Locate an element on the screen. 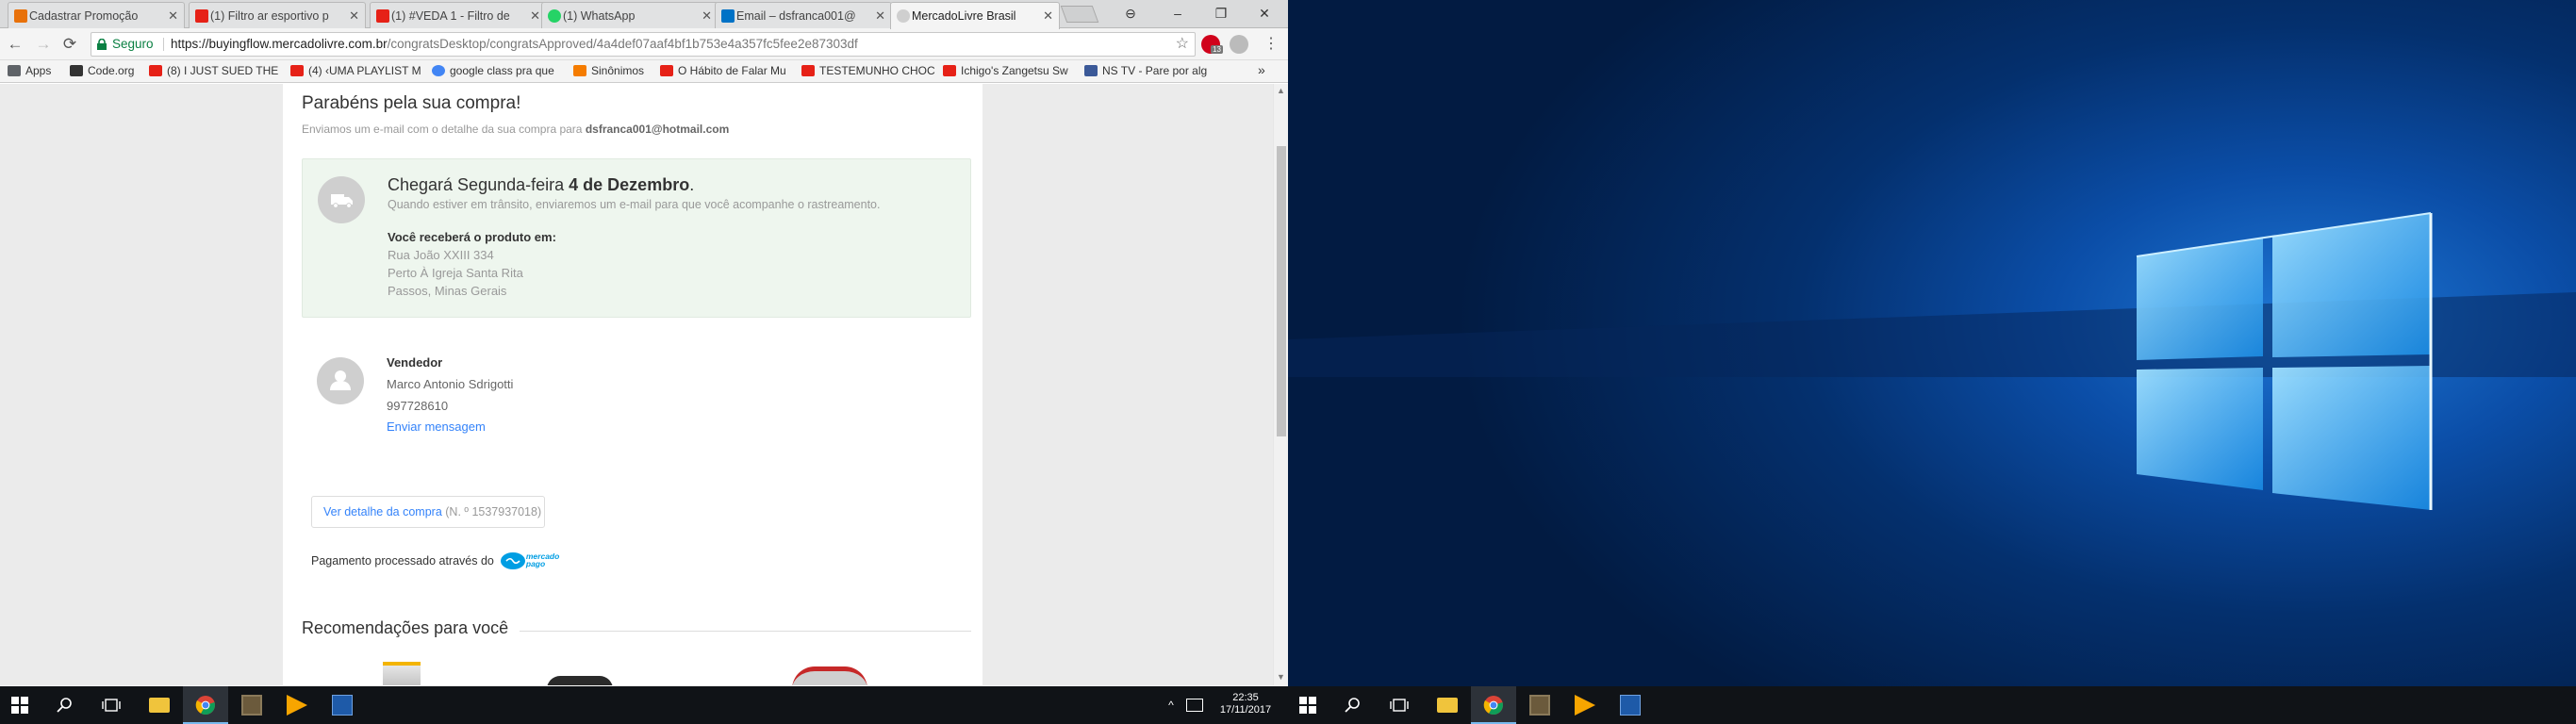  chrome-menu-button: ⋮ is located at coordinates (1271, 44).